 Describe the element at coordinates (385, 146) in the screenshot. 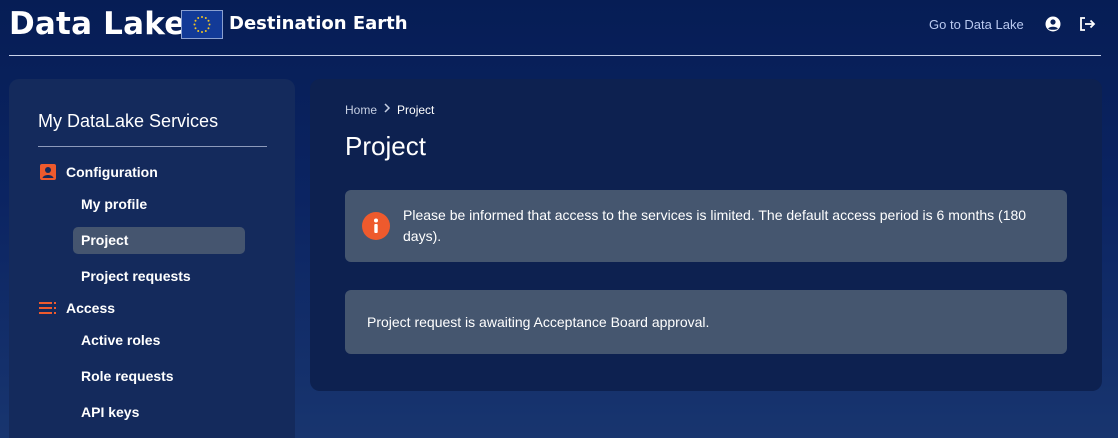

I see `page-title: Project` at that location.